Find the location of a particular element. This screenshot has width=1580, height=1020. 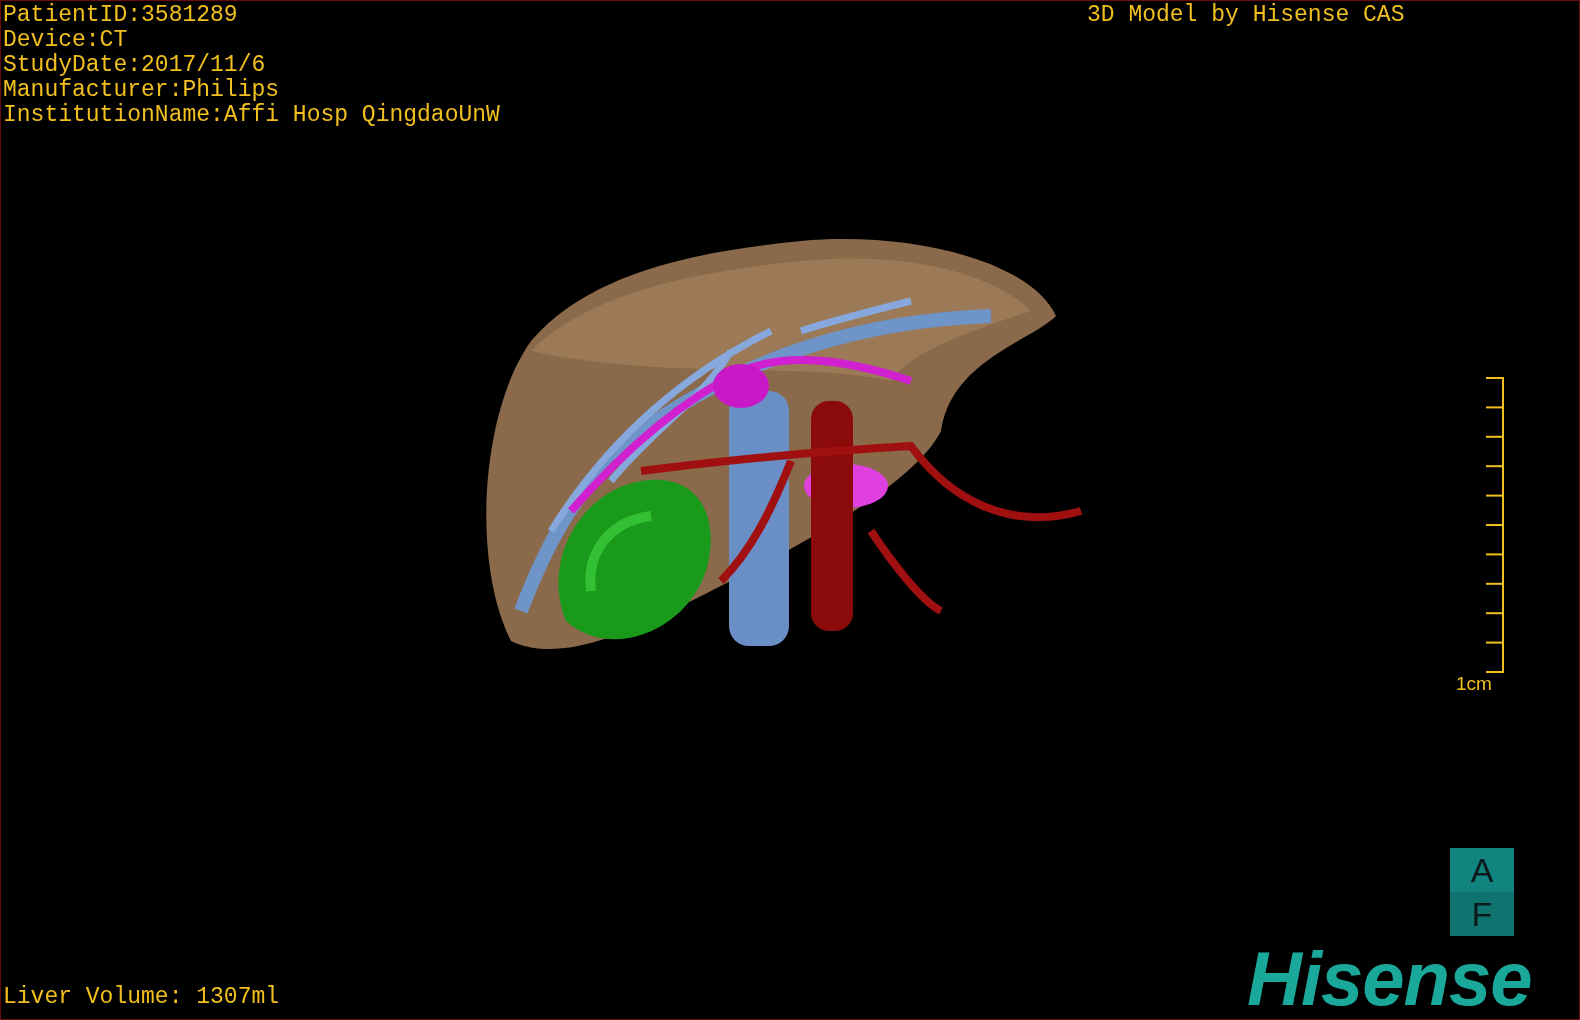

model-title: 3D Model by Hisense CAS is located at coordinates (1246, 15).